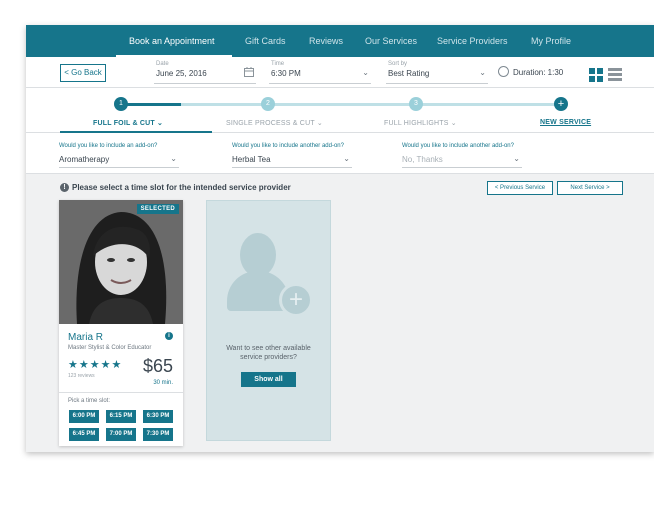  I want to click on nav-book-appointment: Book an Appointment, so click(172, 41).